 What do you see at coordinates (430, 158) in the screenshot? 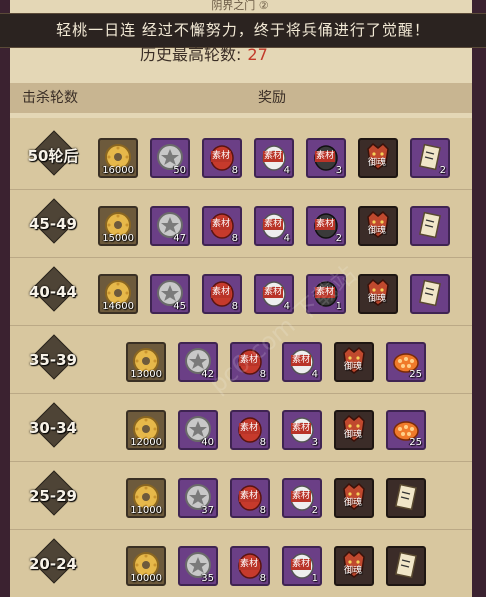
I see `reward-slot-scroll: 2` at bounding box center [430, 158].